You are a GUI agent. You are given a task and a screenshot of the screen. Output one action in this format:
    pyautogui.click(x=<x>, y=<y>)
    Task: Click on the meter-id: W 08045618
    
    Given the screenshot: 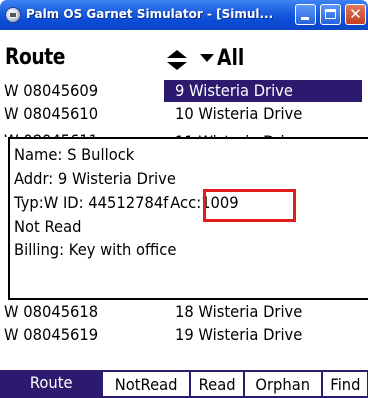 What is the action you would take?
    pyautogui.click(x=51, y=311)
    